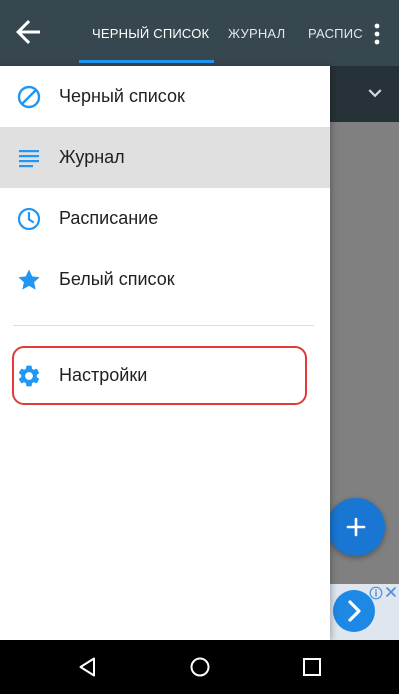 This screenshot has width=399, height=694. I want to click on active-tab-indicator, so click(146, 61).